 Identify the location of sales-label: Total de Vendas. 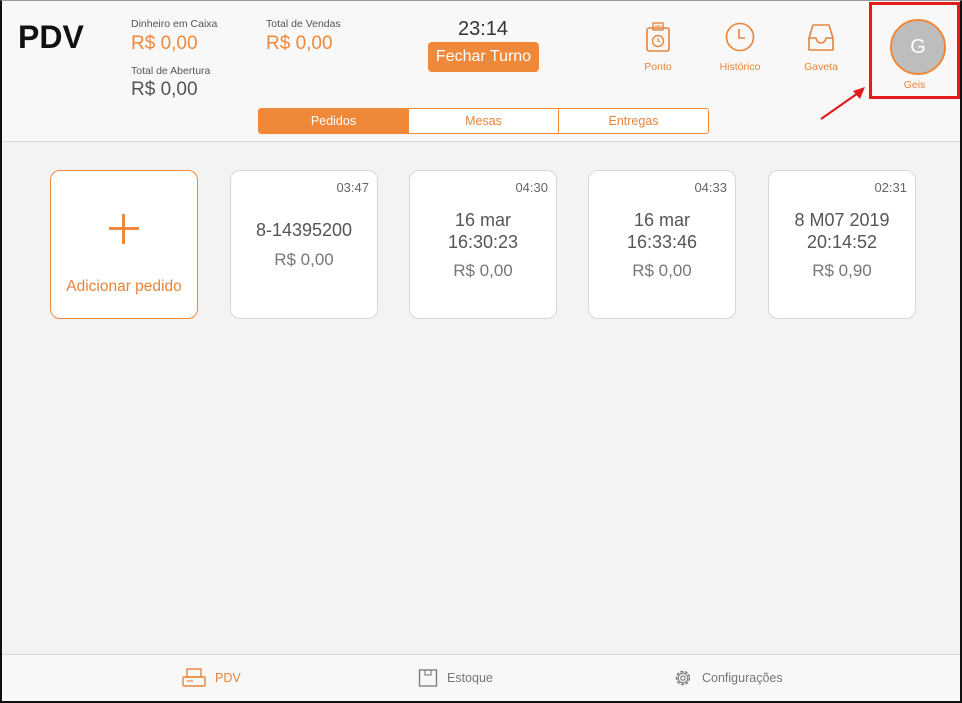
(303, 24).